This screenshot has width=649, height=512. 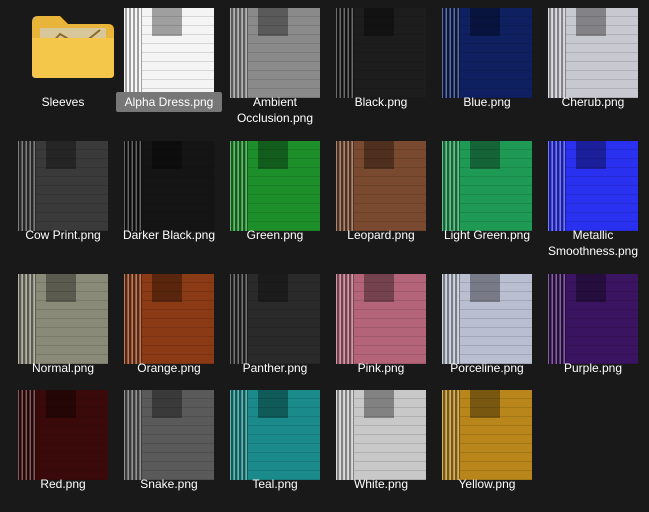 I want to click on file-item: Normal.png, so click(x=63, y=330).